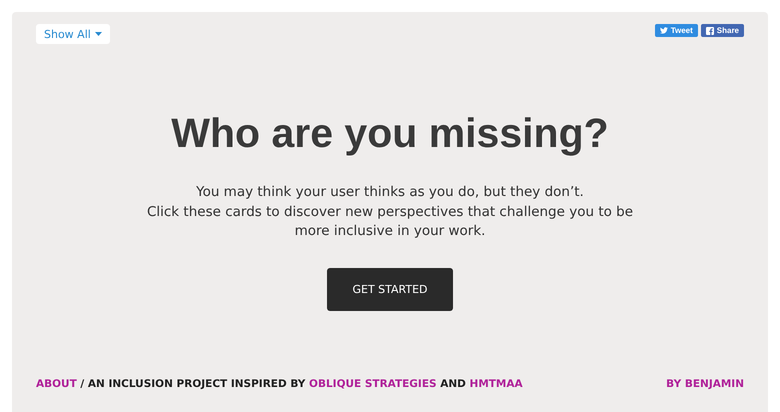 This screenshot has height=412, width=780. What do you see at coordinates (390, 133) in the screenshot?
I see `headline: Who are you missing?` at bounding box center [390, 133].